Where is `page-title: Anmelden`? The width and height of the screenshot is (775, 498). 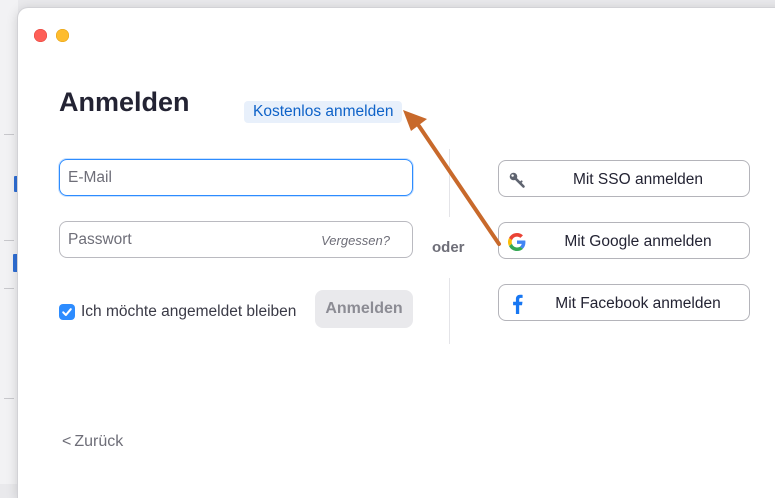 page-title: Anmelden is located at coordinates (124, 102).